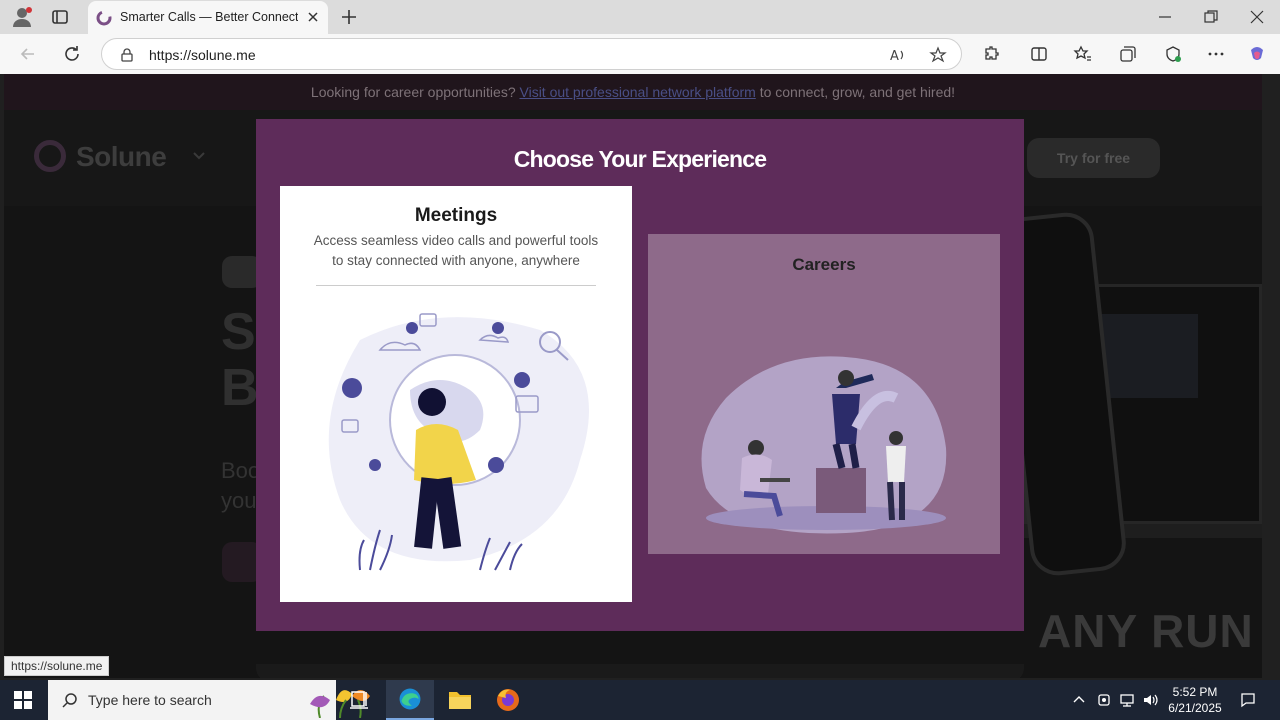 This screenshot has height=720, width=1280. I want to click on task-view-icon, so click(360, 700).